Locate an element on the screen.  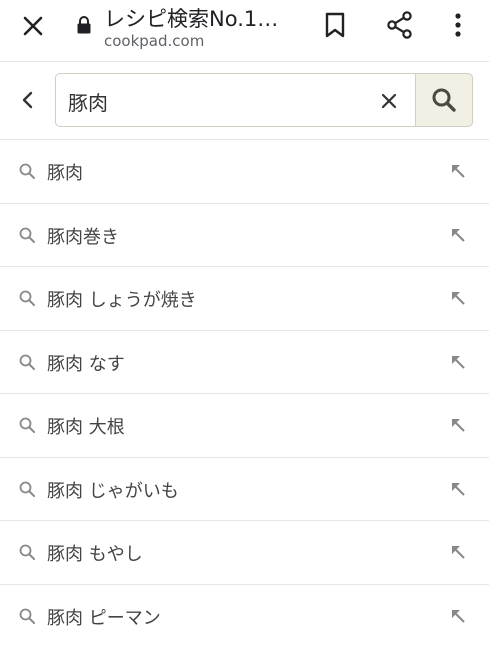
chevron-left-icon is located at coordinates (28, 100).